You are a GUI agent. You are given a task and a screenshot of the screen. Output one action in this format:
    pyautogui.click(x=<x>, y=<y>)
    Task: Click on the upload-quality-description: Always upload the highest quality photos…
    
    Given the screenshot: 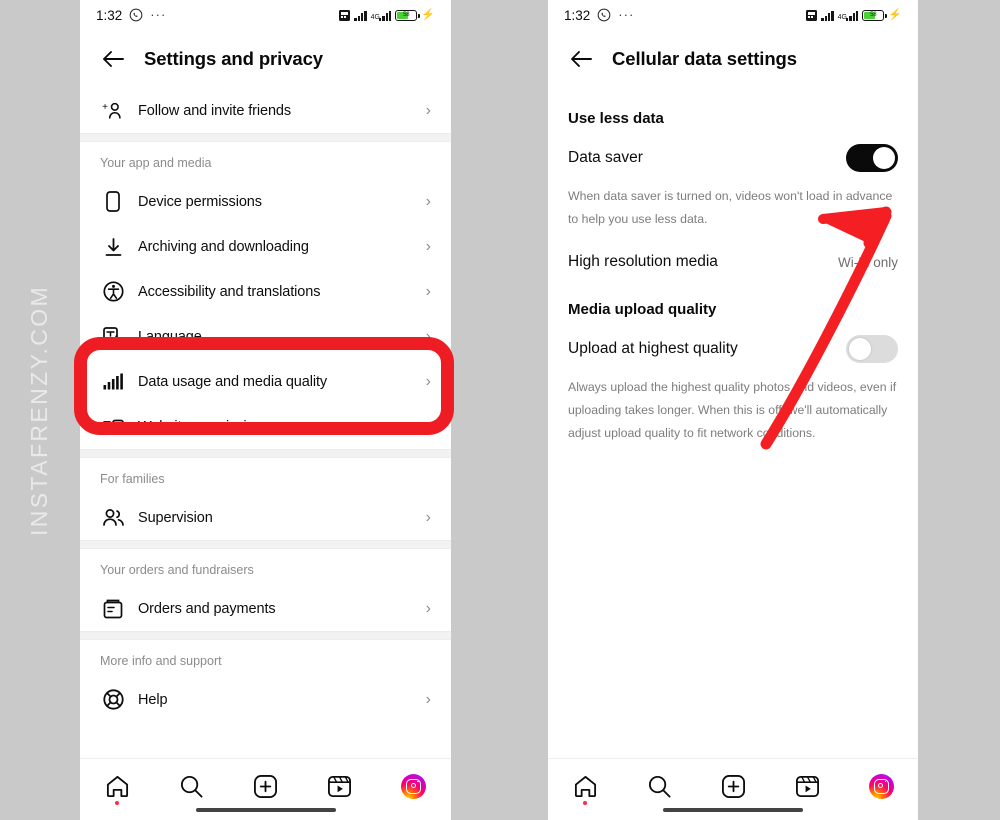 What is the action you would take?
    pyautogui.click(x=732, y=410)
    